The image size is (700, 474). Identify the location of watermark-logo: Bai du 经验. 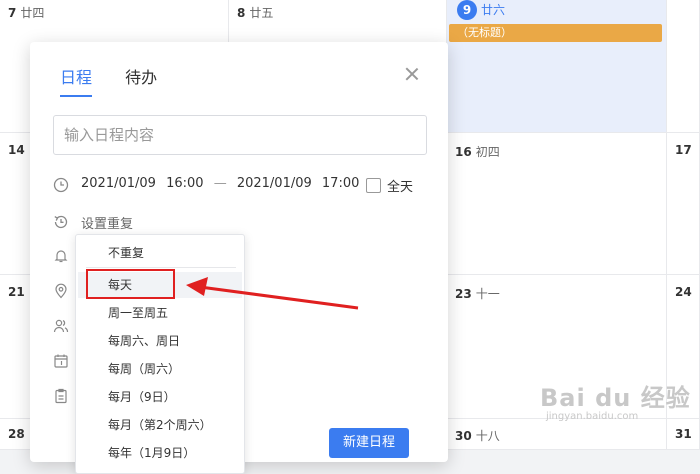
(615, 398).